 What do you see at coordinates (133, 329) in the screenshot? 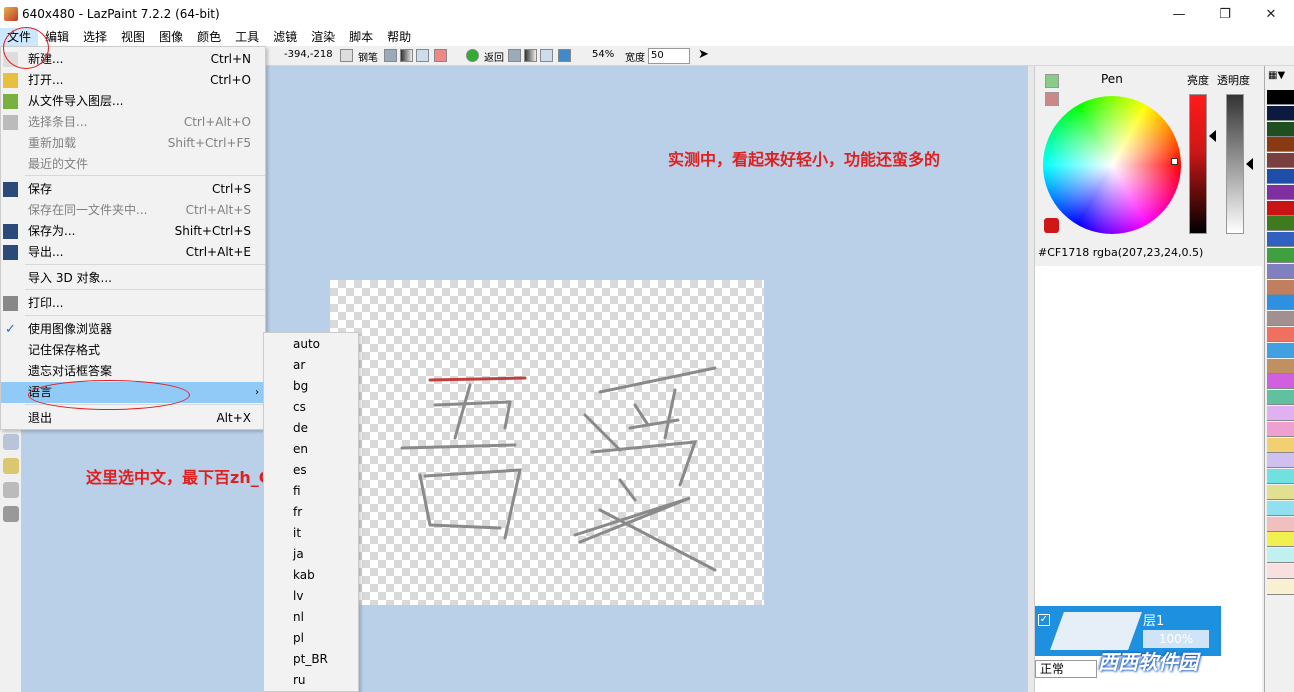
I see `file-menu-item: ✓ 使用图像浏览器` at bounding box center [133, 329].